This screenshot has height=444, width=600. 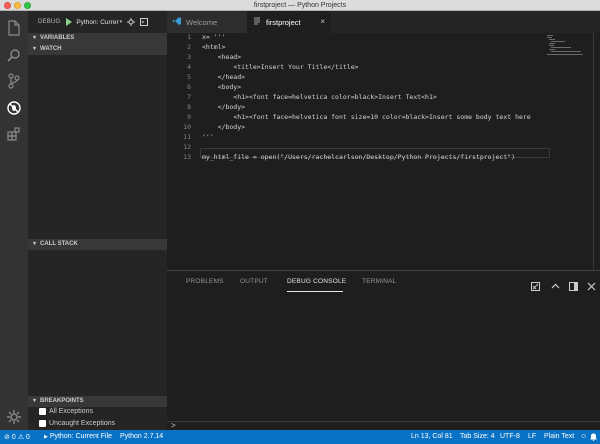 I want to click on line-number: 2, so click(x=189, y=47).